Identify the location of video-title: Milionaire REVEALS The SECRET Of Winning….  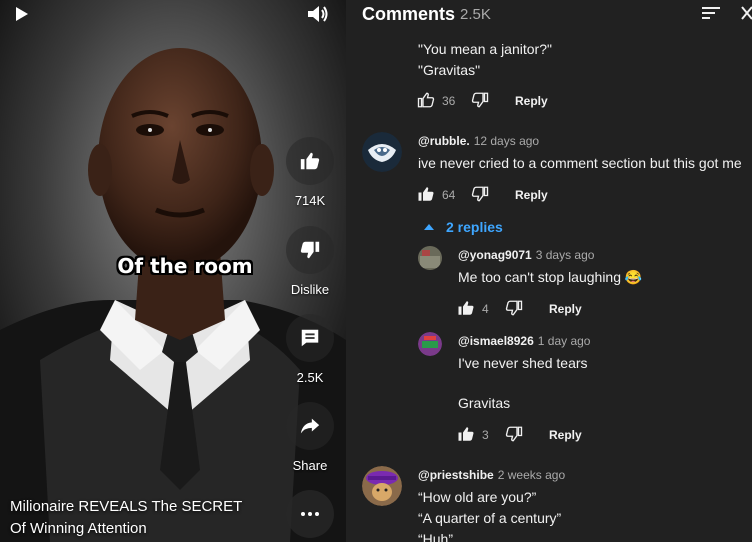
(135, 518).